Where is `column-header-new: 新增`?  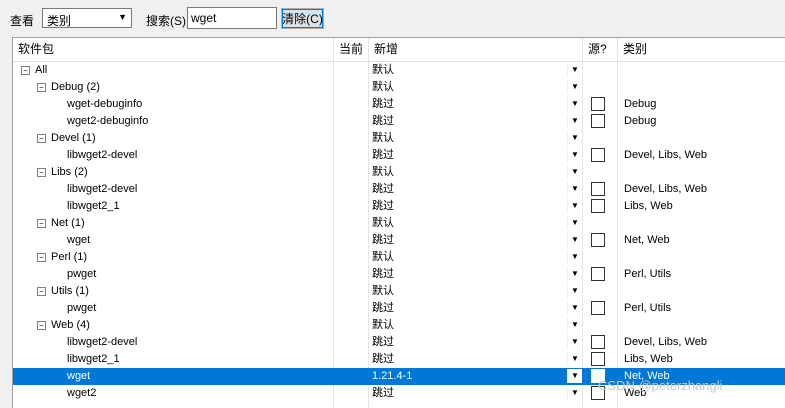 column-header-new: 新增 is located at coordinates (476, 49).